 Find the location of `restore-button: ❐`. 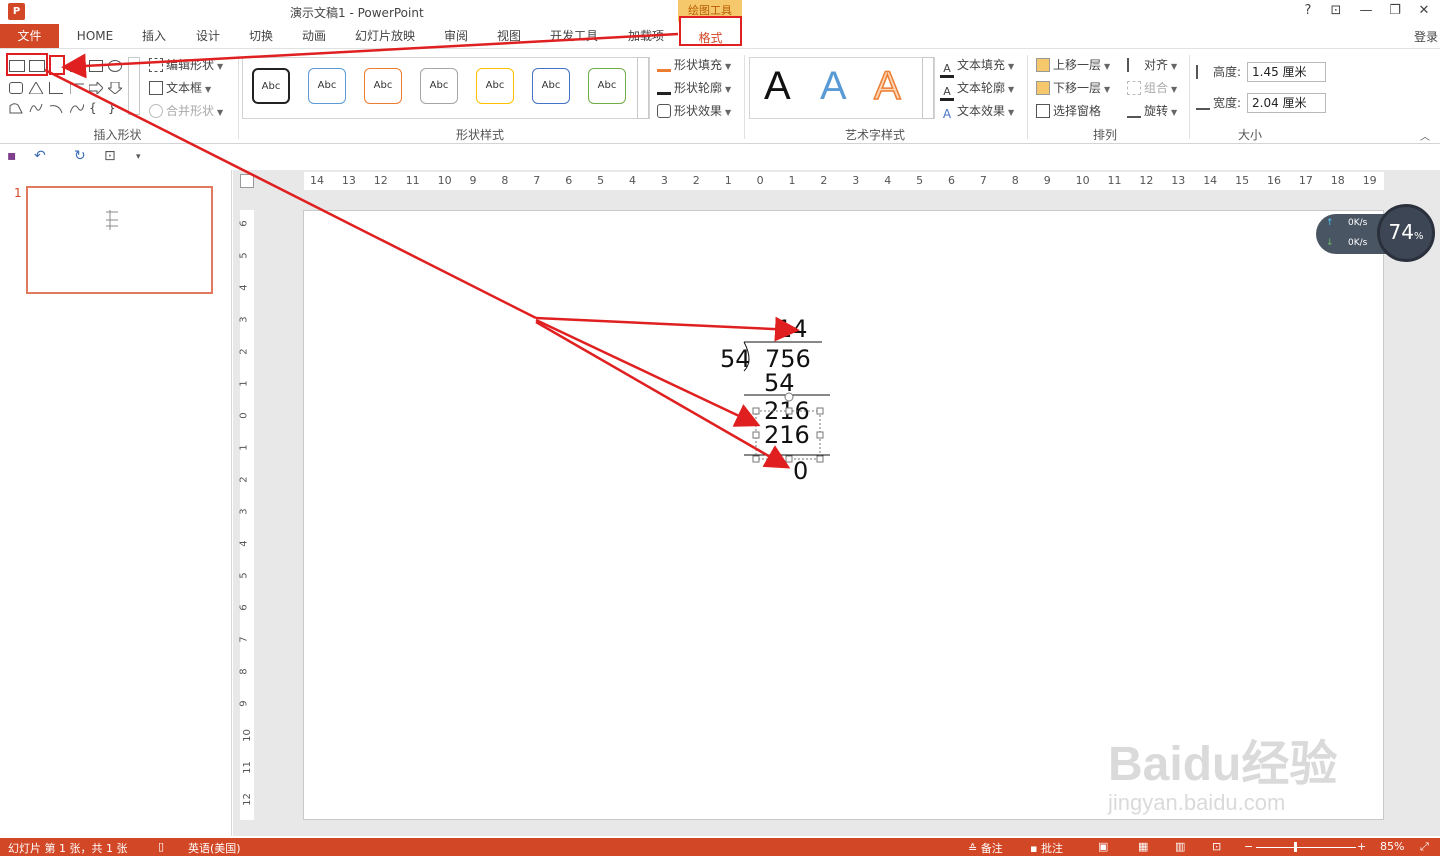

restore-button: ❐ is located at coordinates (1395, 11).